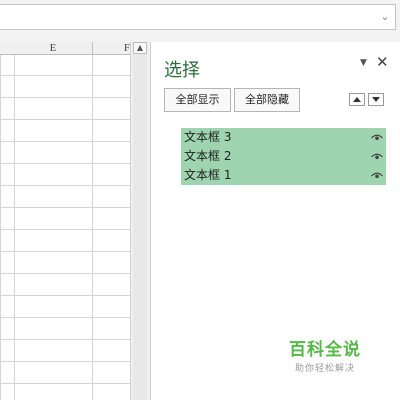 This screenshot has width=400, height=400. Describe the element at coordinates (198, 17) in the screenshot. I see `formula-input` at that location.